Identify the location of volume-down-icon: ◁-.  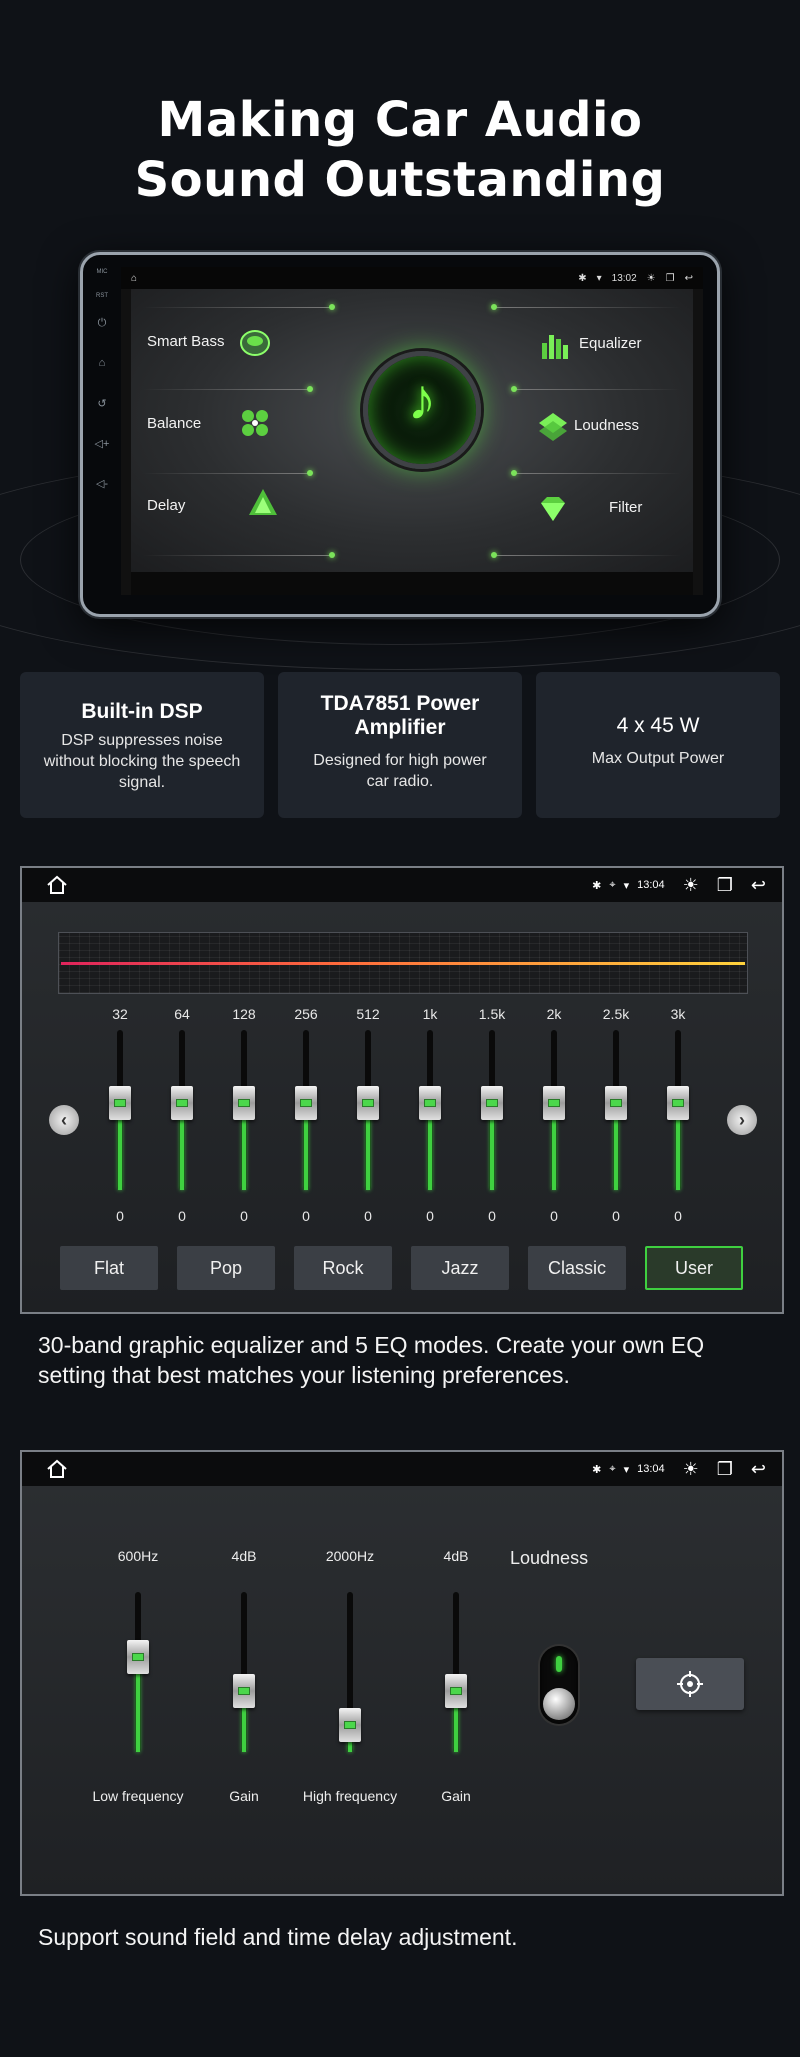
(102, 483).